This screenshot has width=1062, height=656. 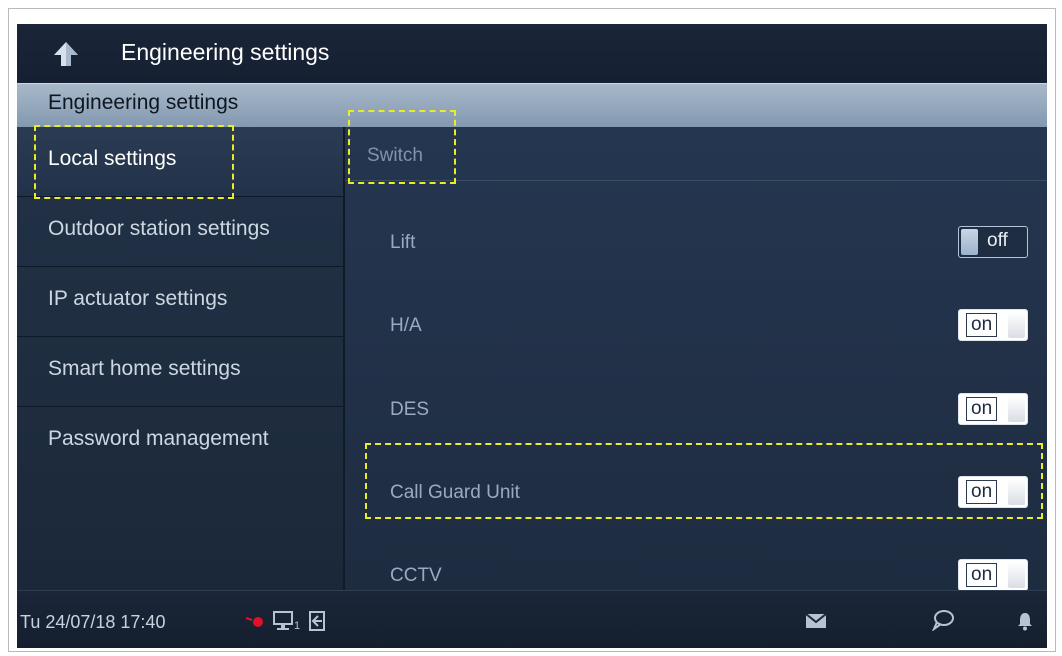 What do you see at coordinates (1025, 621) in the screenshot?
I see `bell-icon` at bounding box center [1025, 621].